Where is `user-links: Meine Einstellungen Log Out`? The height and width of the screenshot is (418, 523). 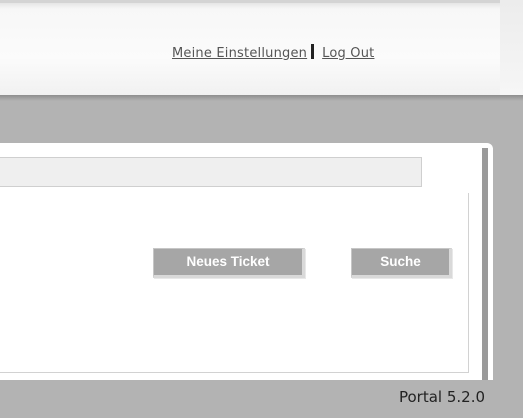
user-links: Meine Einstellungen Log Out is located at coordinates (273, 52).